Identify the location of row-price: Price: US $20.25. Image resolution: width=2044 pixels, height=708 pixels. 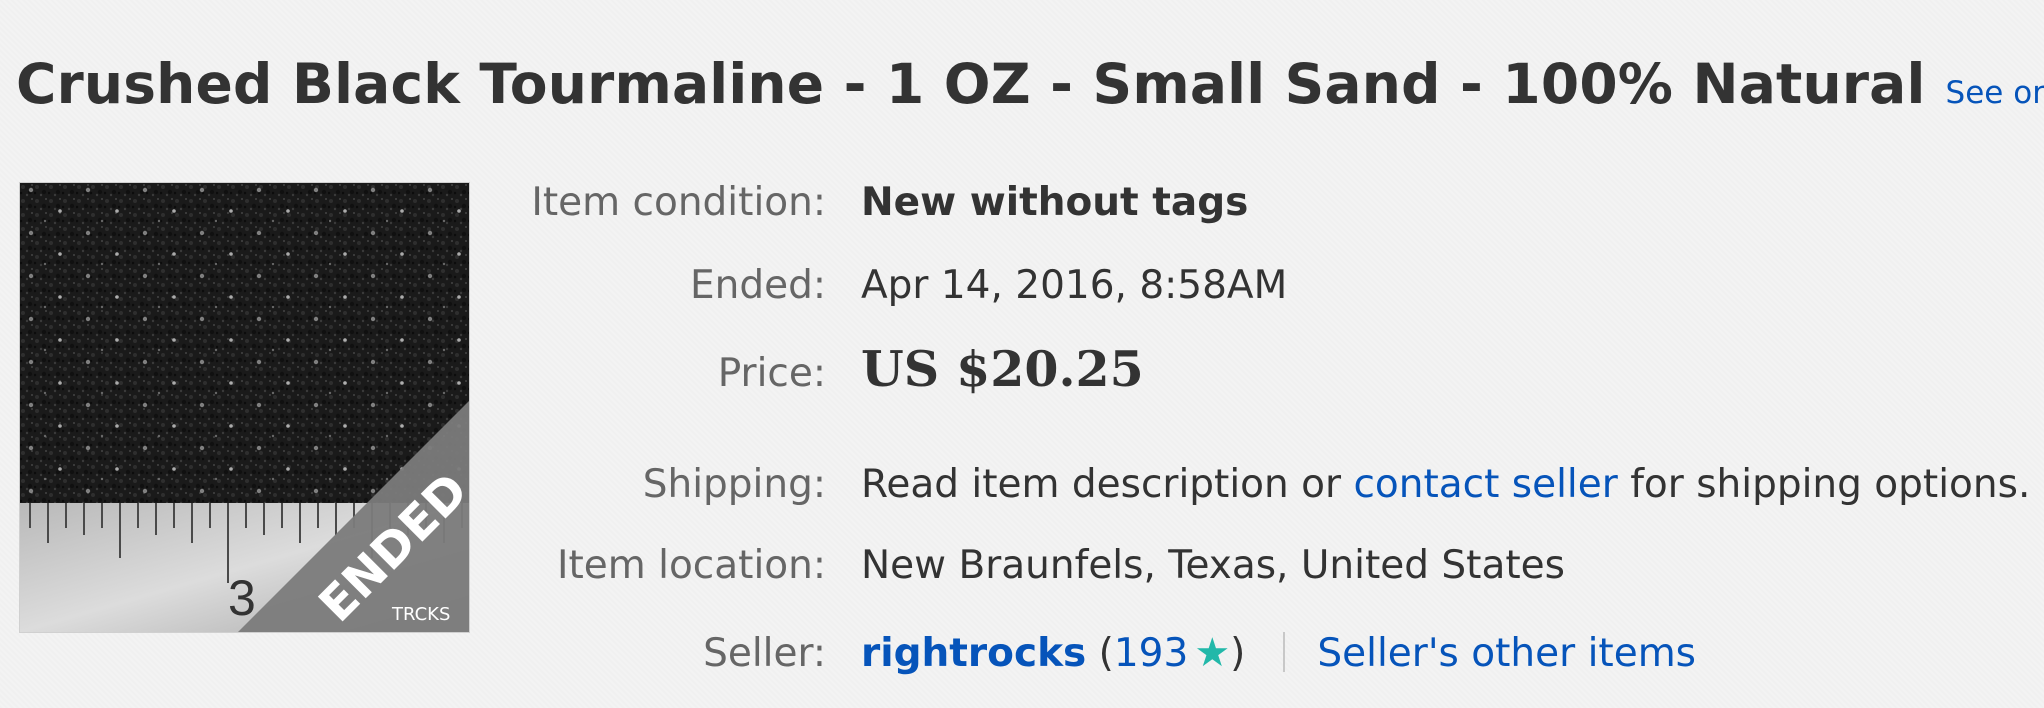
(1022, 369).